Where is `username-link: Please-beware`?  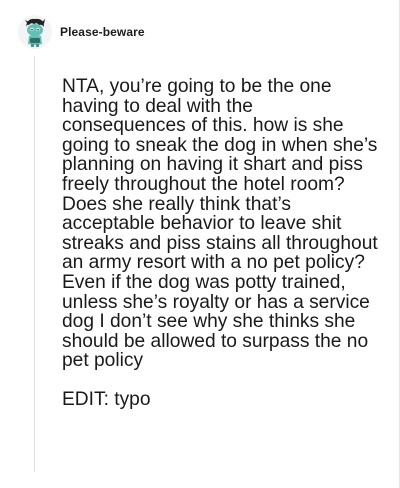
username-link: Please-beware is located at coordinates (102, 32).